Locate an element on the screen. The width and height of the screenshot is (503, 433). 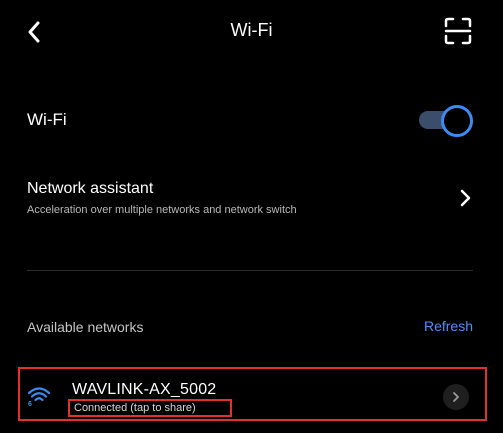
header: Wi-Fi is located at coordinates (251, 32).